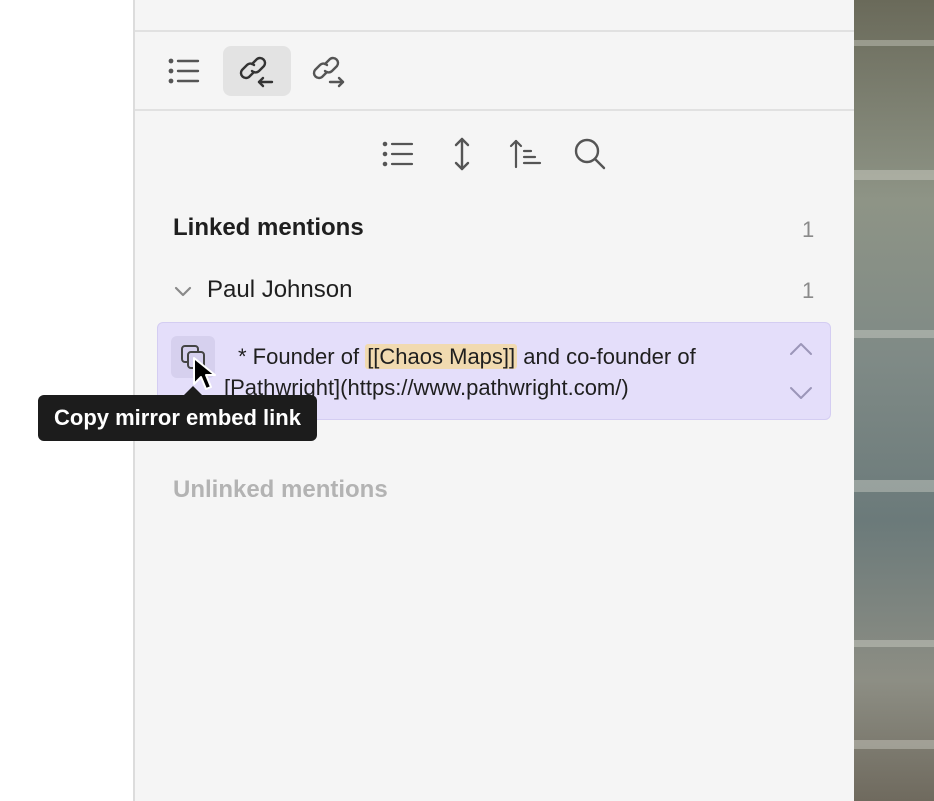 This screenshot has height=801, width=934. I want to click on sort-button, so click(526, 154).